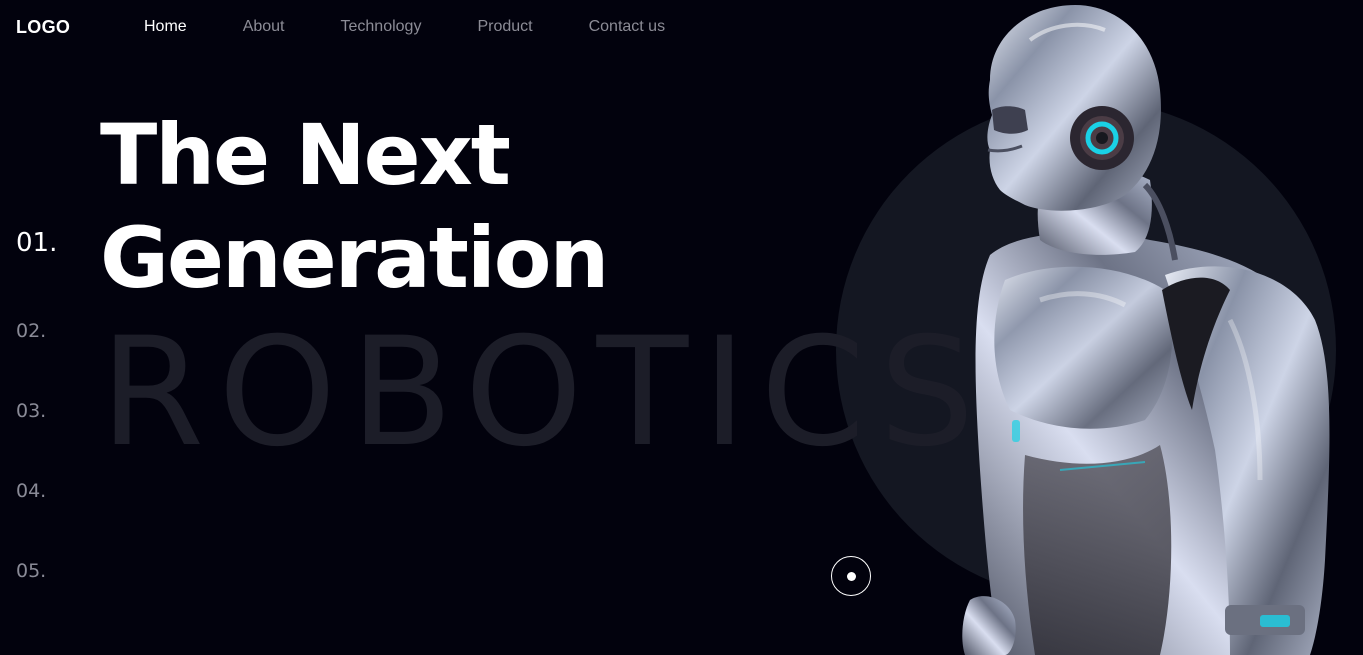  Describe the element at coordinates (627, 27) in the screenshot. I see `nav-contact-us: Contact us` at that location.